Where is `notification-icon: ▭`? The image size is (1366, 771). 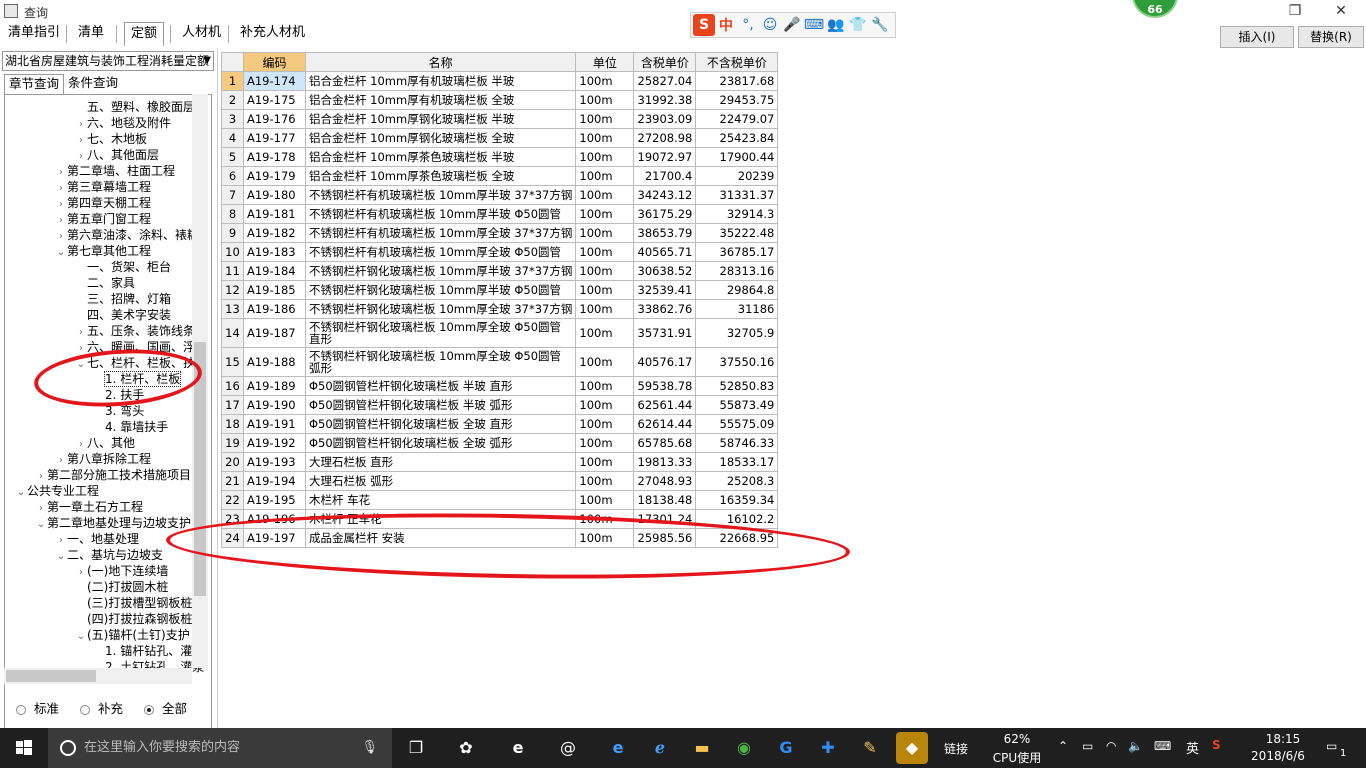
notification-icon: ▭ is located at coordinates (1331, 746).